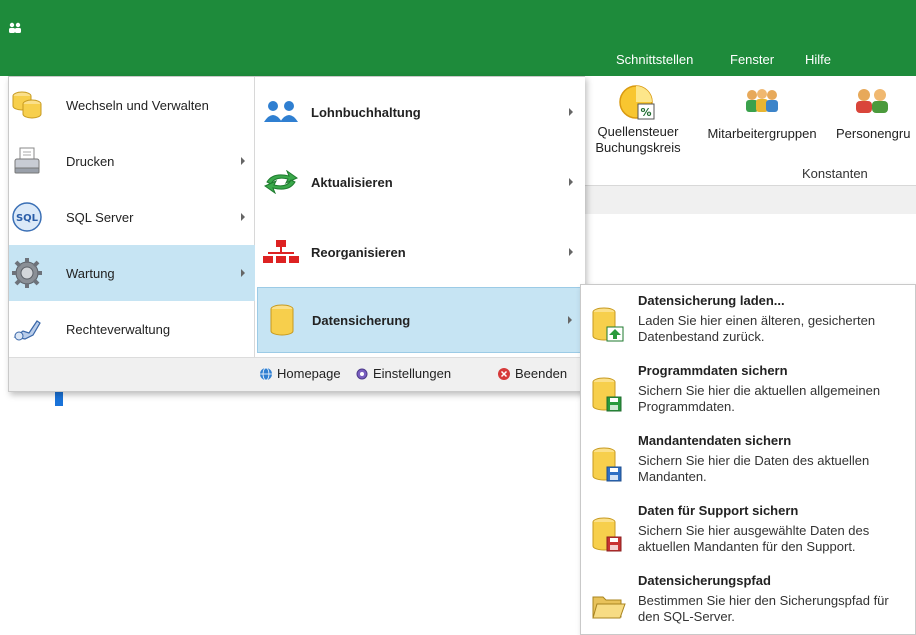 The image size is (916, 635). What do you see at coordinates (366, 112) in the screenshot?
I see `menu-item-label: Lohnbuchhaltung` at bounding box center [366, 112].